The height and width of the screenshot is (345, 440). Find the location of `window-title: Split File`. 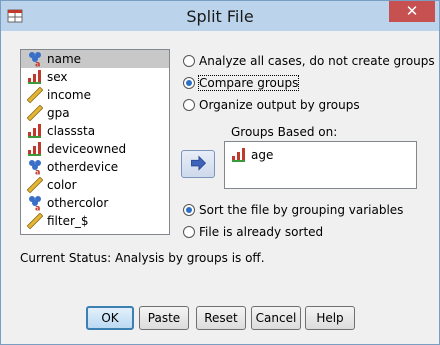

window-title: Split File is located at coordinates (220, 16).